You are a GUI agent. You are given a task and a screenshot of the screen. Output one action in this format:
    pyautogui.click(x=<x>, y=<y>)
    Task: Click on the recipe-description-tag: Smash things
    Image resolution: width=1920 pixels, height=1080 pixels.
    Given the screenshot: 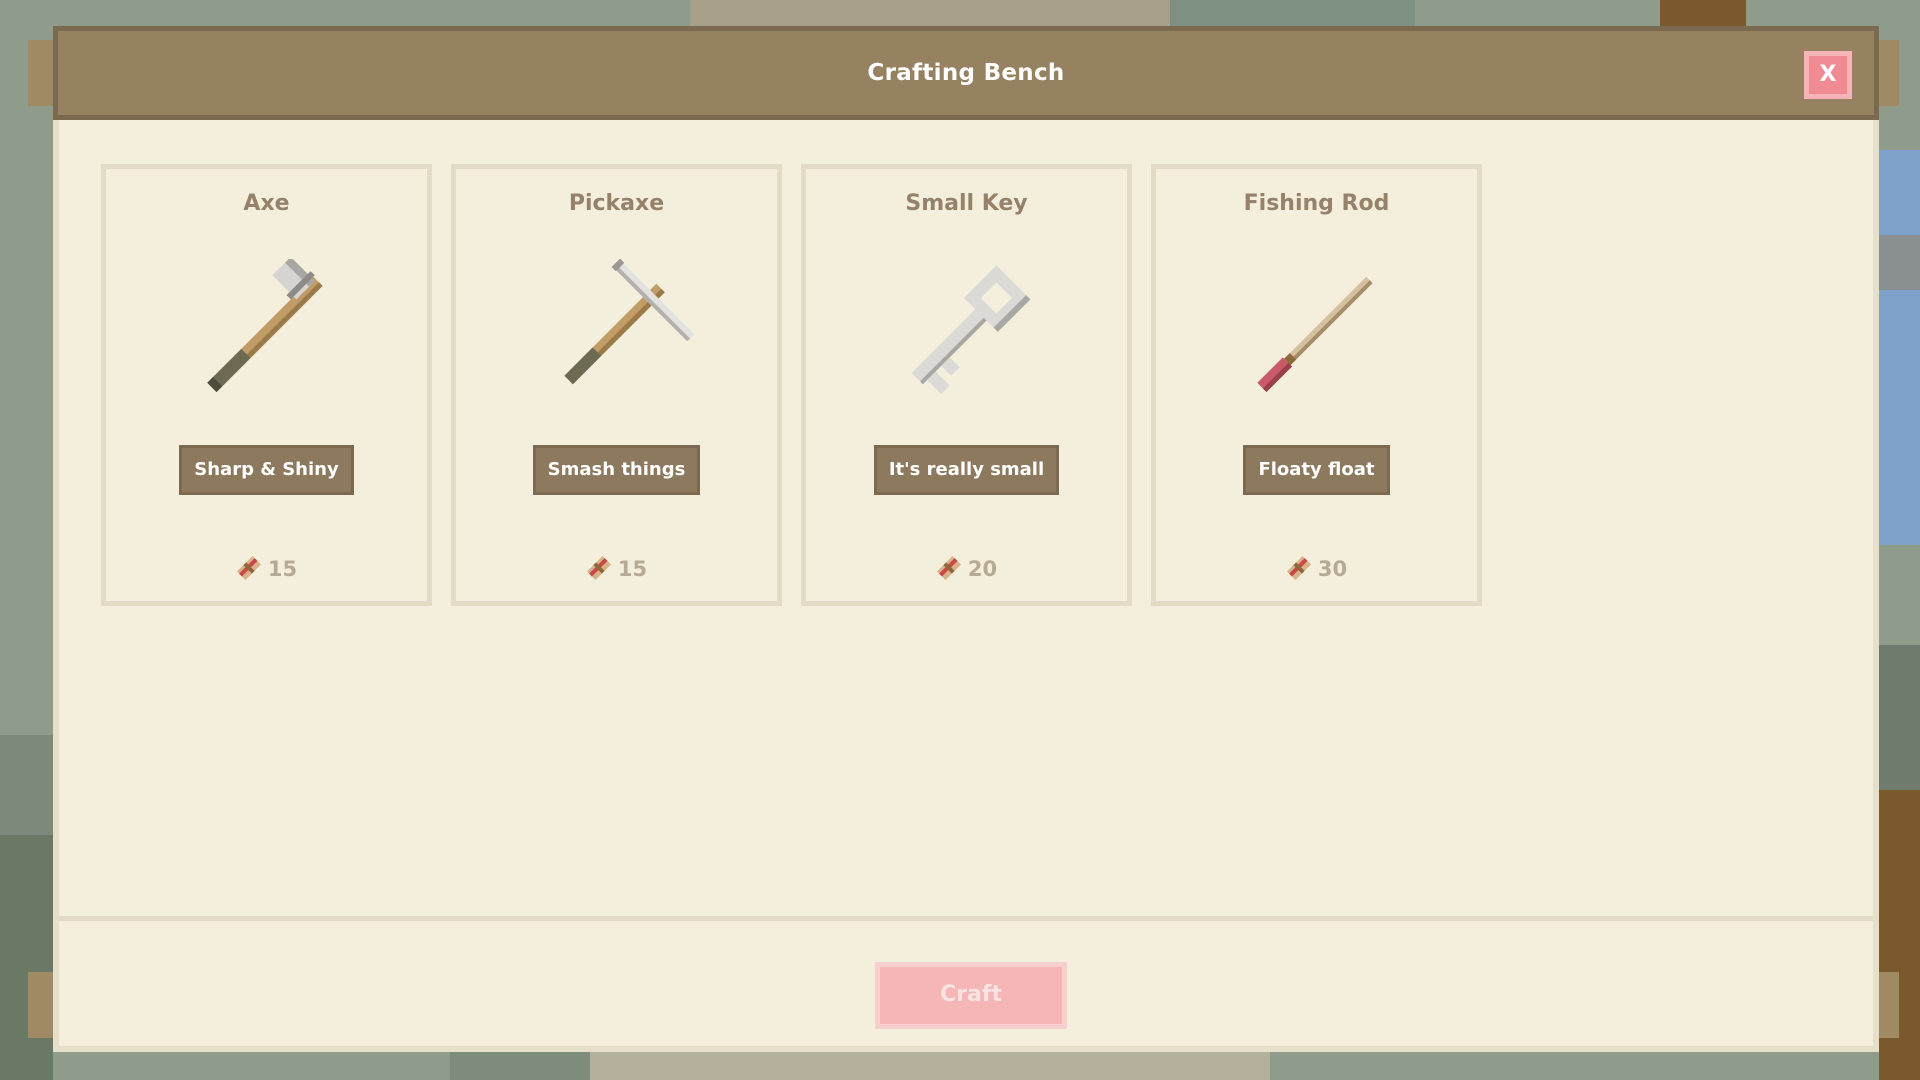 What is the action you would take?
    pyautogui.click(x=616, y=470)
    